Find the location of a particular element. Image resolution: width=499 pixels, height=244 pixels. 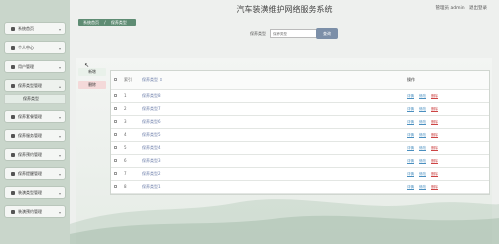

search-label: 保养类型 is located at coordinates (258, 33).